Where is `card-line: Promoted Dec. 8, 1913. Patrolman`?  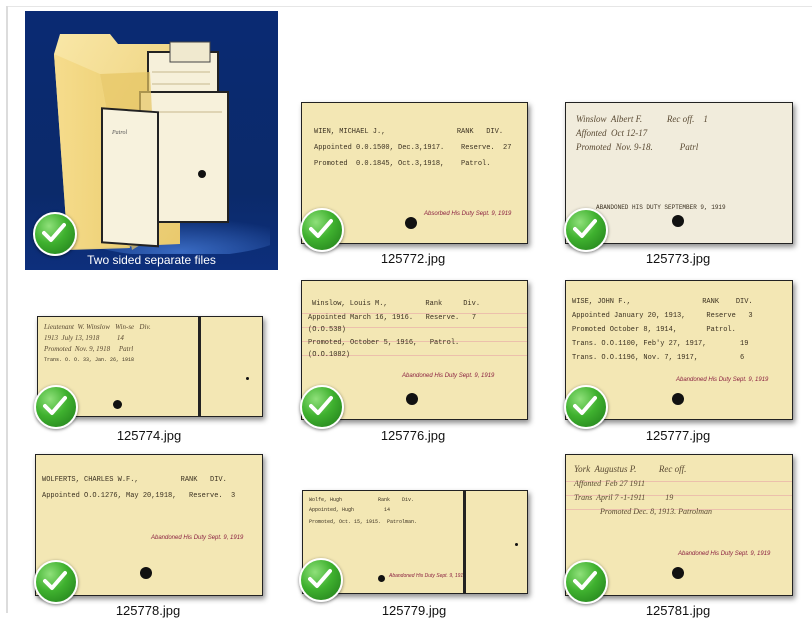 card-line: Promoted Dec. 8, 1913. Patrolman is located at coordinates (656, 511).